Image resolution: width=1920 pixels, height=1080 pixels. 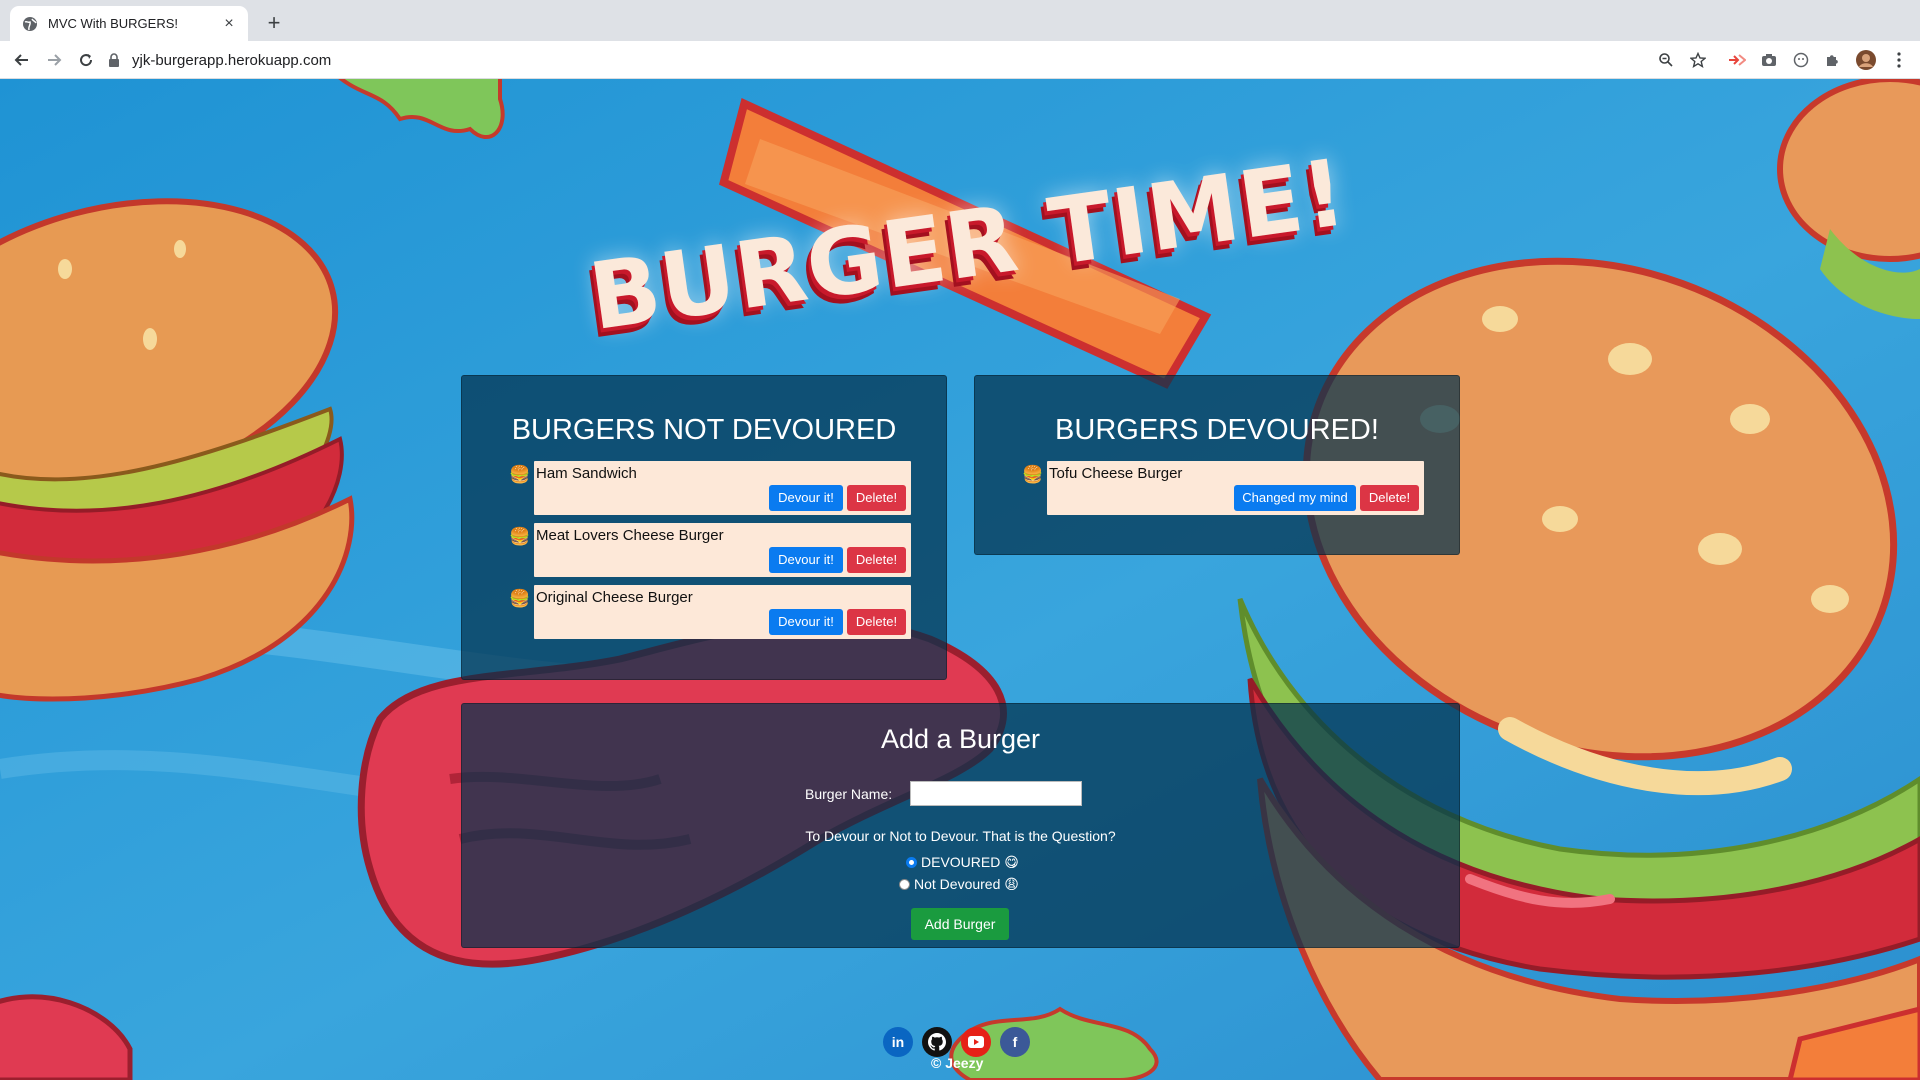 What do you see at coordinates (1295, 498) in the screenshot?
I see `changed-my-mind-button: Changed my mind` at bounding box center [1295, 498].